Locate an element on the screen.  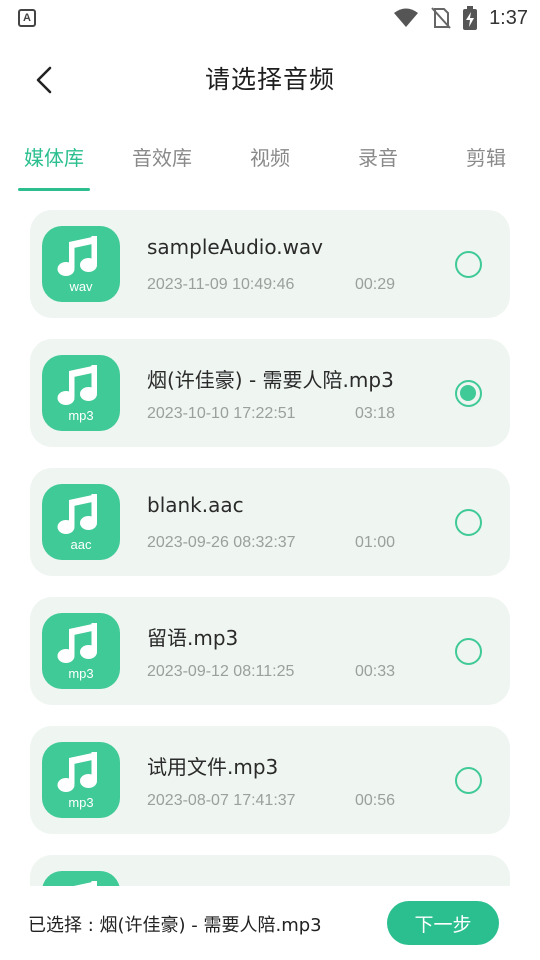
file-duration: 03:18 is located at coordinates (375, 413).